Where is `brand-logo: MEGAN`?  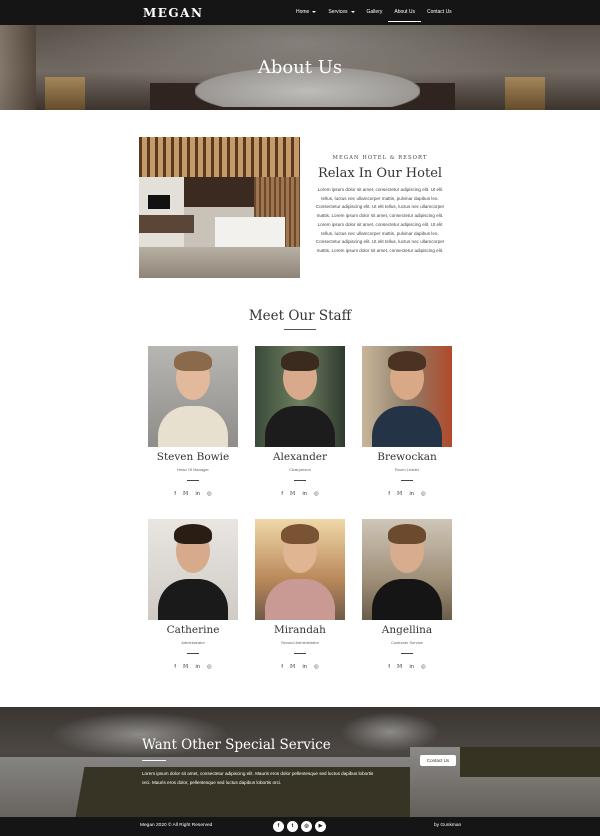 brand-logo: MEGAN is located at coordinates (173, 13).